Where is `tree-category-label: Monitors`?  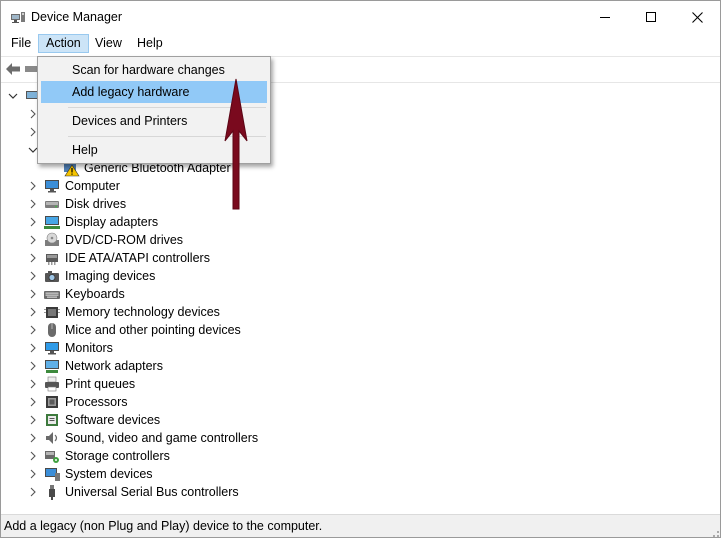 tree-category-label: Monitors is located at coordinates (89, 348).